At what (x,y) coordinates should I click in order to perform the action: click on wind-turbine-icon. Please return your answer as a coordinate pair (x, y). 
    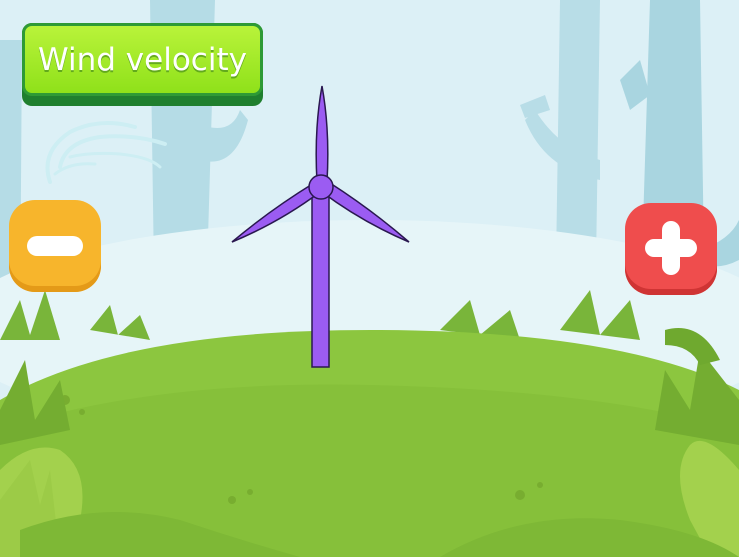
    Looking at the image, I should click on (320, 226).